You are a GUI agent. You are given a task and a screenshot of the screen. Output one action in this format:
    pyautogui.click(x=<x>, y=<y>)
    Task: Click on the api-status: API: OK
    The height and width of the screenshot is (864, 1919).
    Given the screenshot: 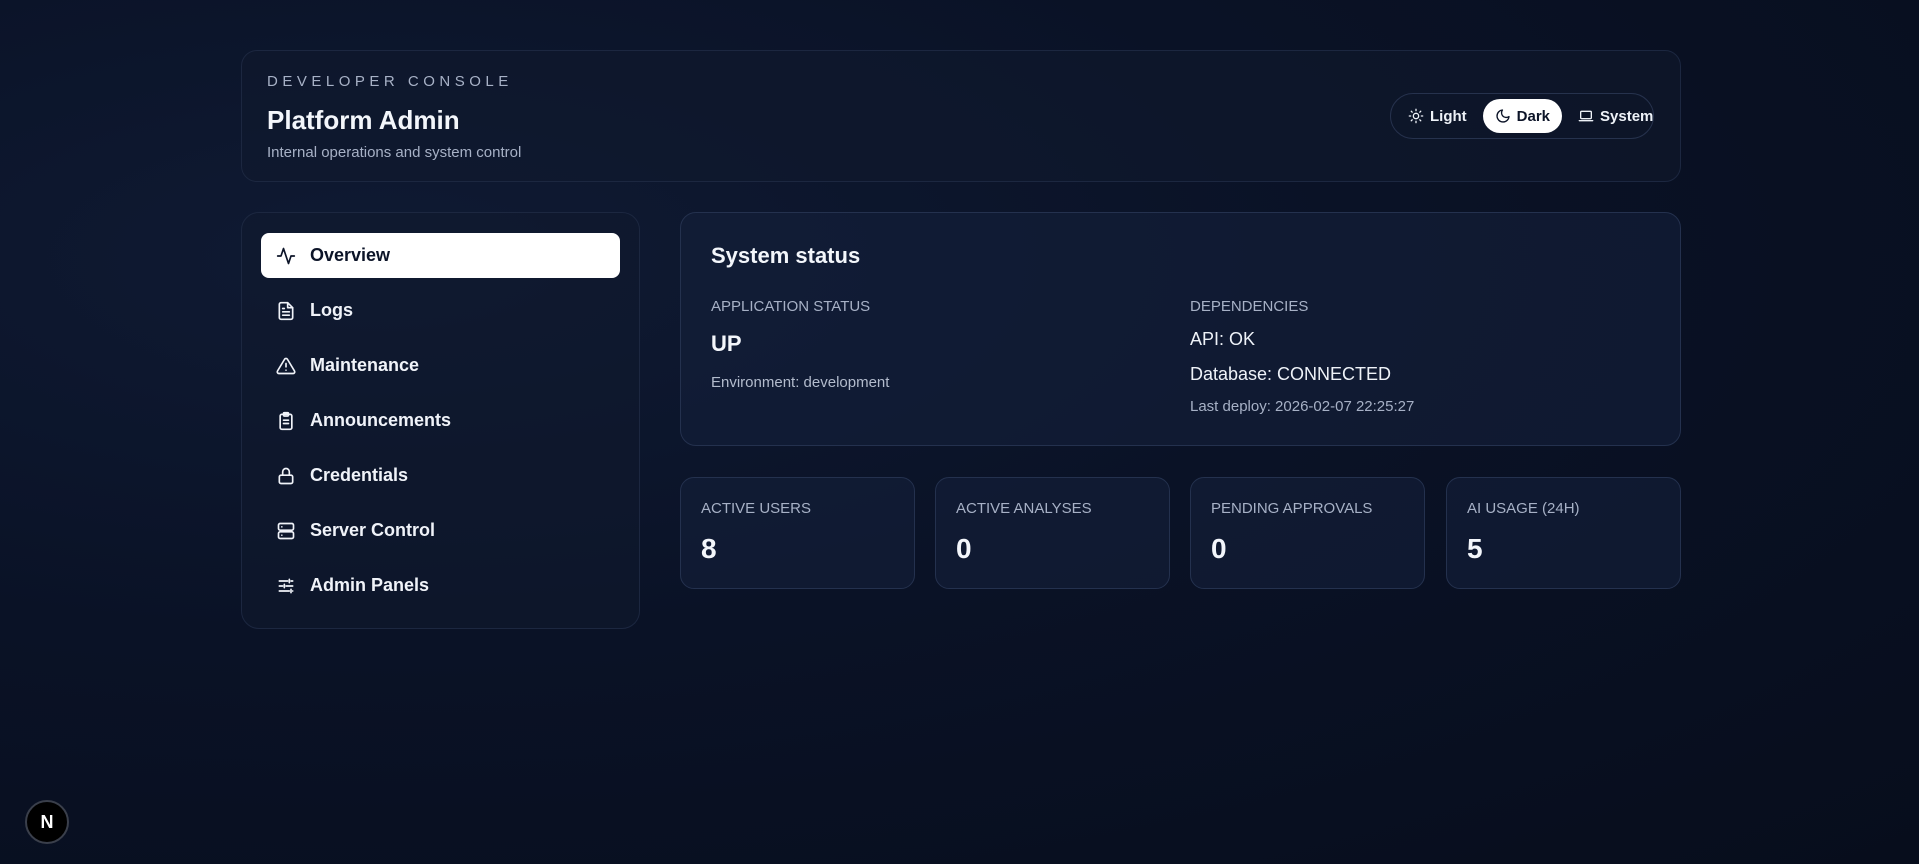 What is the action you would take?
    pyautogui.click(x=1223, y=339)
    